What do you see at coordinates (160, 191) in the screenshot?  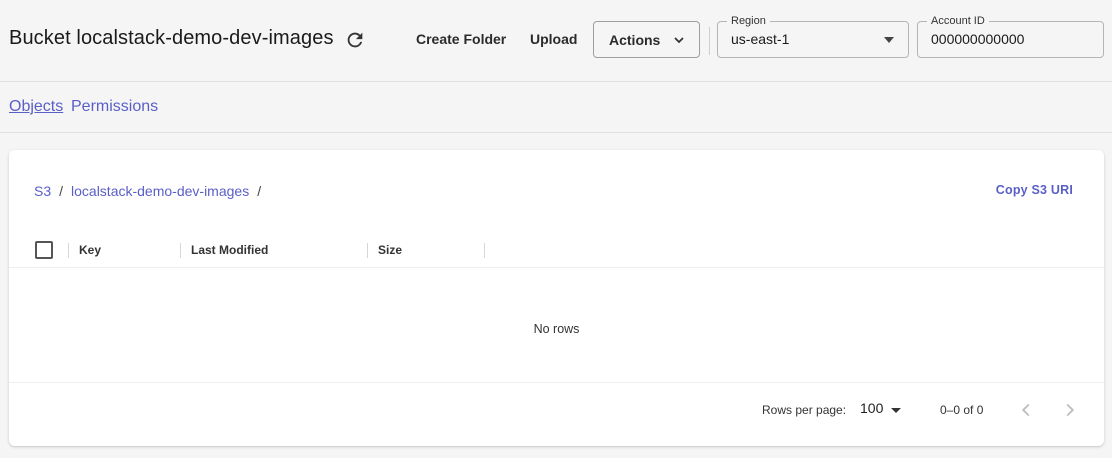 I see `breadcrumb-bucket: localstack-demo-dev-images` at bounding box center [160, 191].